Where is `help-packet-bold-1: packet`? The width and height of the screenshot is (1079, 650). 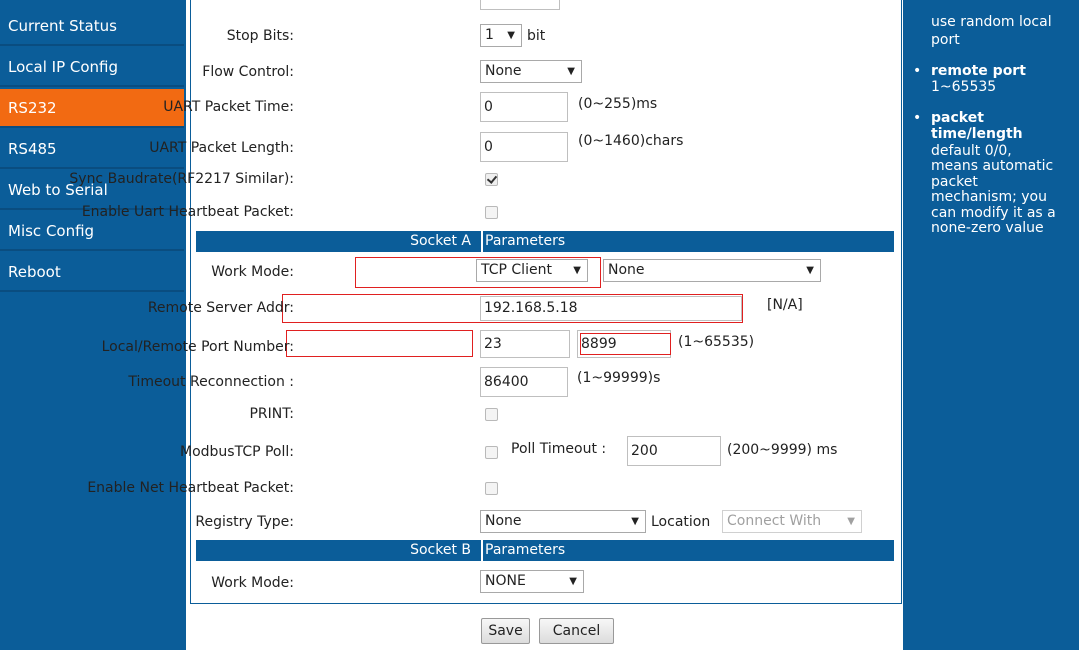 help-packet-bold-1: packet is located at coordinates (957, 118).